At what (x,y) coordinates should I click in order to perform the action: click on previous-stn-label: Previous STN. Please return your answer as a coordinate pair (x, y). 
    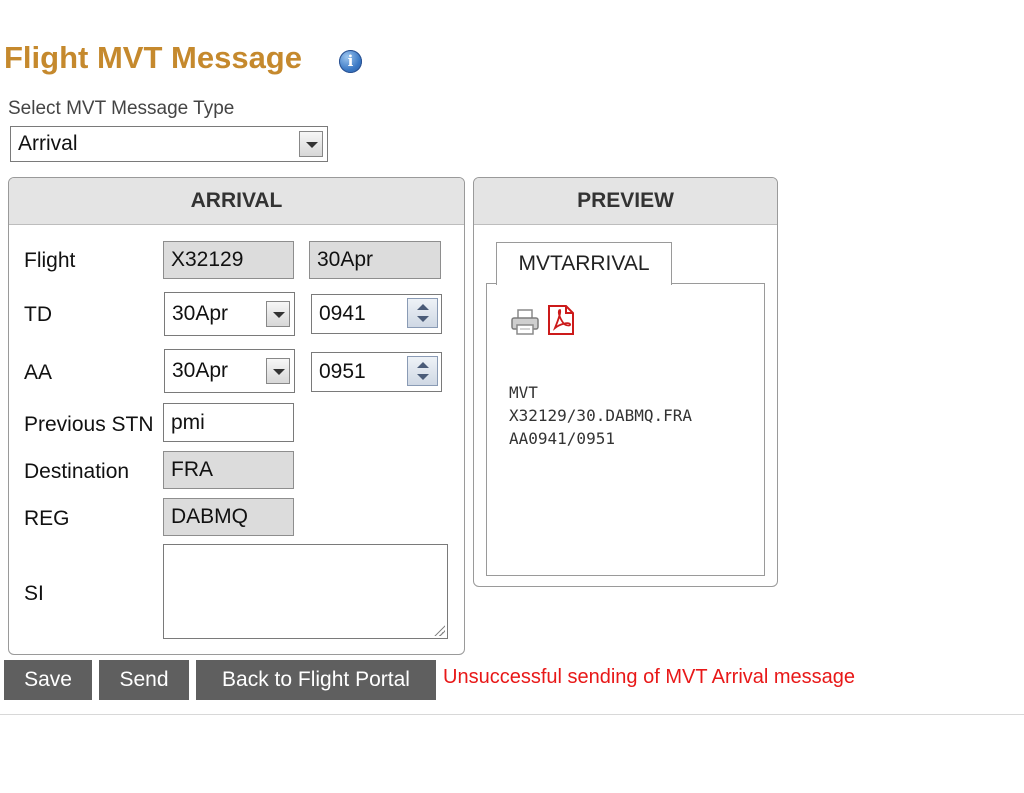
    Looking at the image, I should click on (89, 424).